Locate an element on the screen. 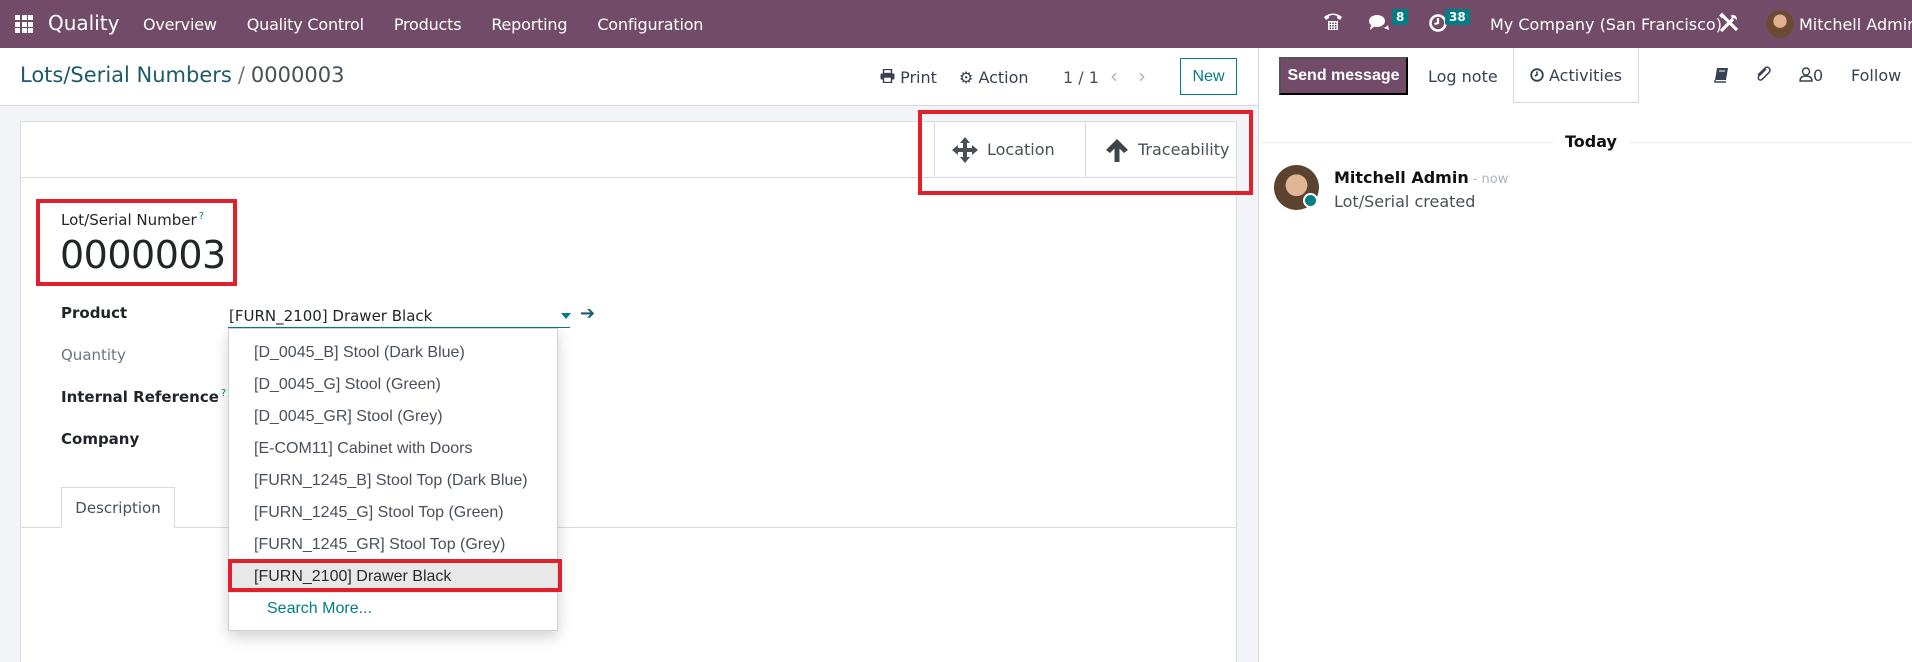  dropdown-option: [D_0045_G] Stool (Green) is located at coordinates (393, 385).